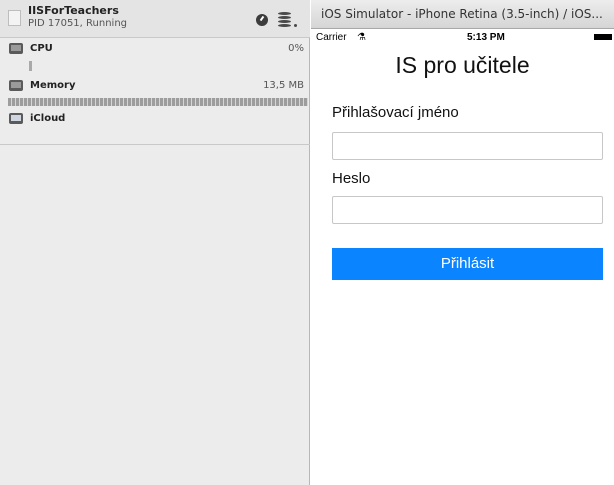 The image size is (614, 485). Describe the element at coordinates (486, 37) in the screenshot. I see `status-time: 5:13 PM` at that location.